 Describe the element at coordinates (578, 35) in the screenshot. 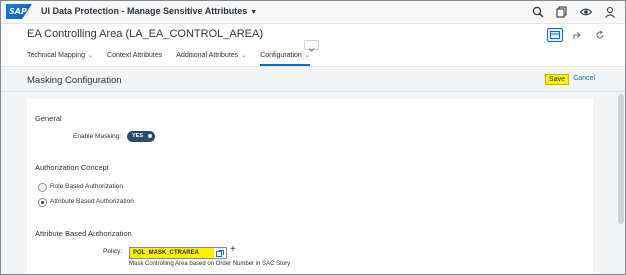

I see `share-icon` at that location.